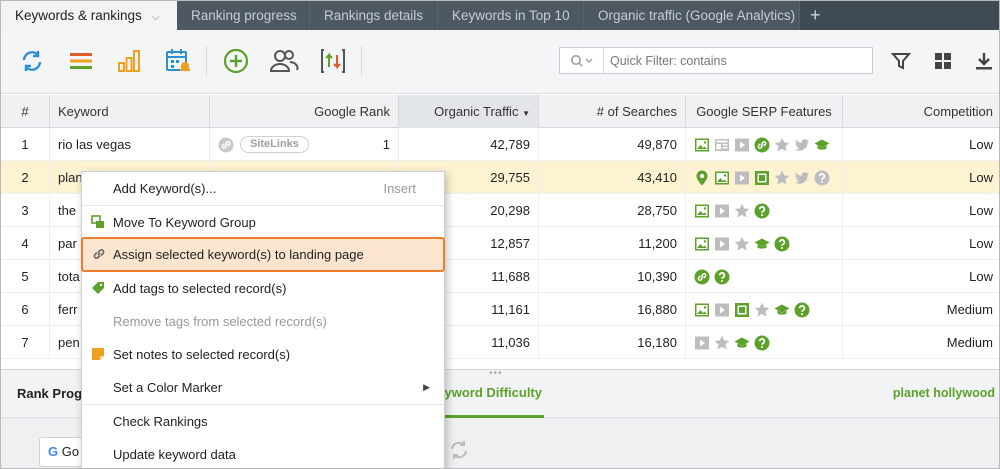 The width and height of the screenshot is (1000, 469). Describe the element at coordinates (236, 61) in the screenshot. I see `add-circle-icon` at that location.